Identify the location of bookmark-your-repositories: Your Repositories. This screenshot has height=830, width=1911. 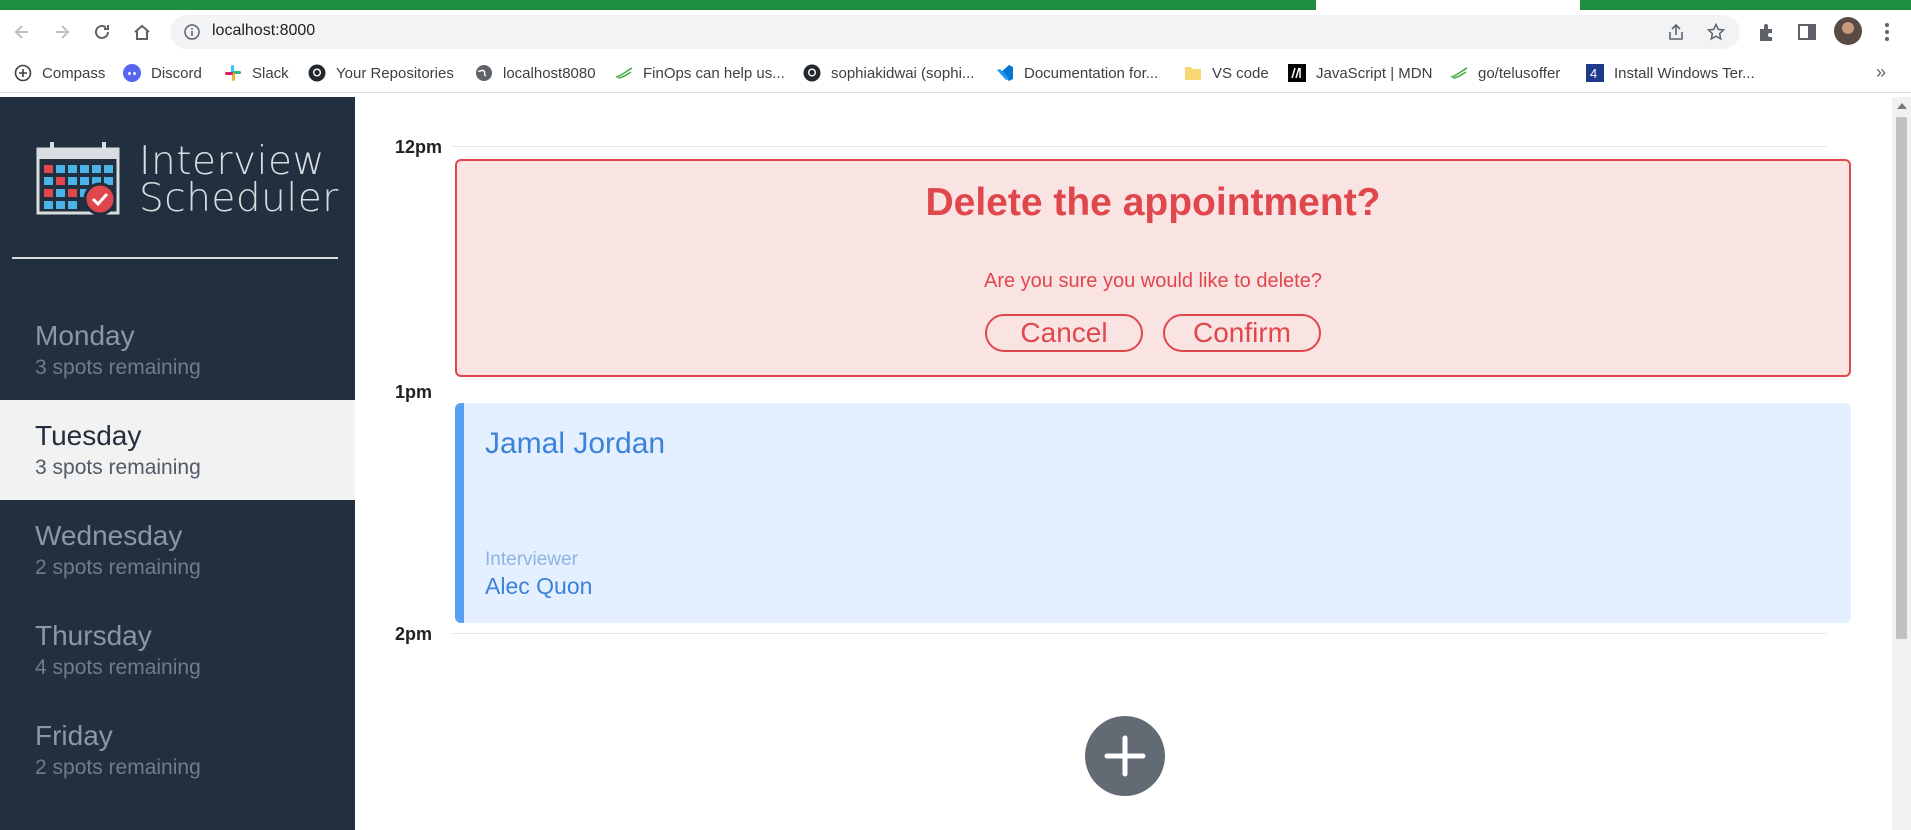
(381, 73).